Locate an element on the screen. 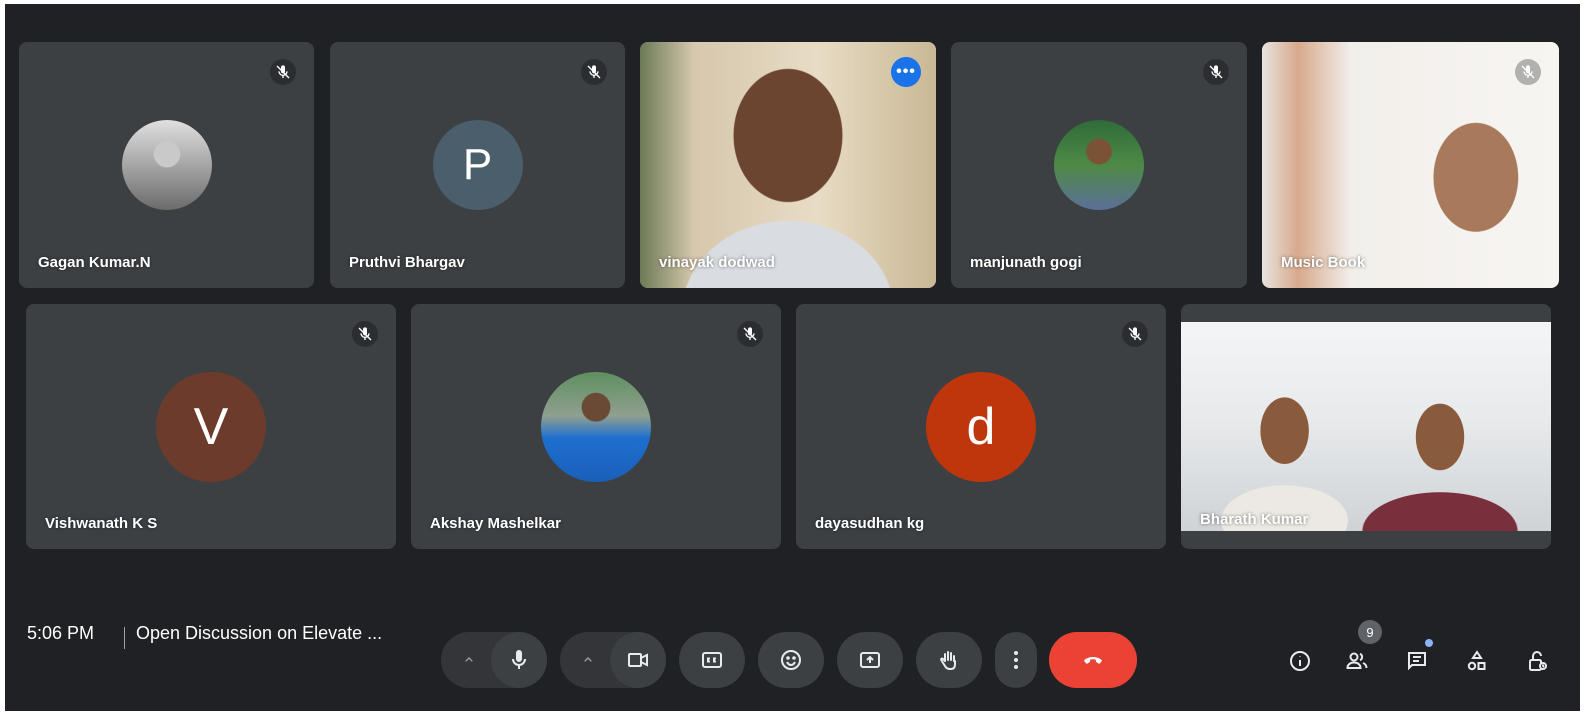 The height and width of the screenshot is (716, 1585). activities-button is located at coordinates (1477, 661).